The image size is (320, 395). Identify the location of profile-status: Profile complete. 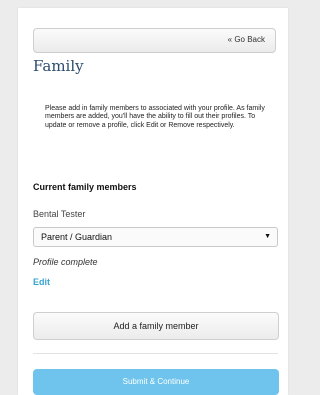
(65, 262).